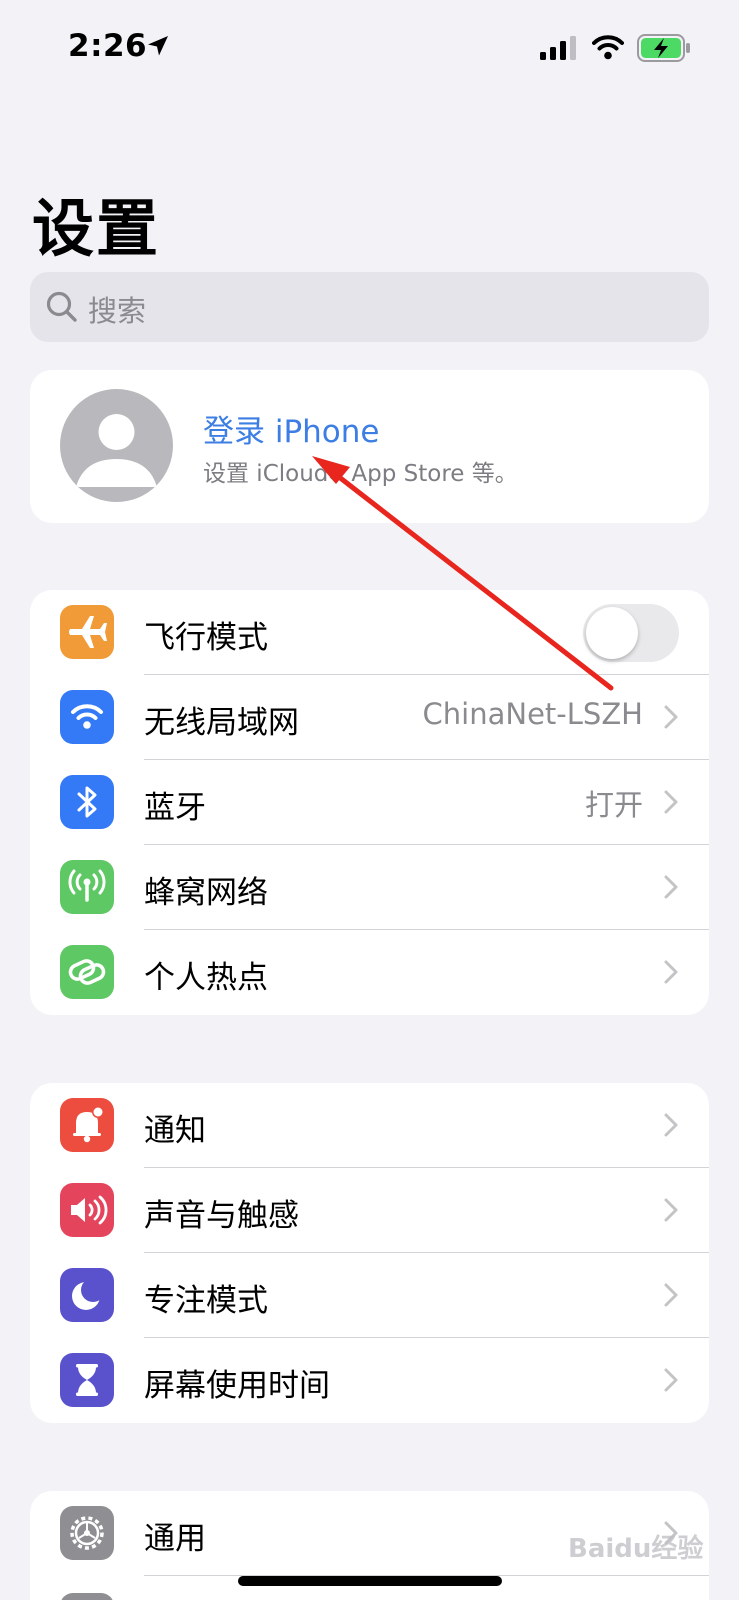 The width and height of the screenshot is (739, 1600). I want to click on moon-icon, so click(87, 1295).